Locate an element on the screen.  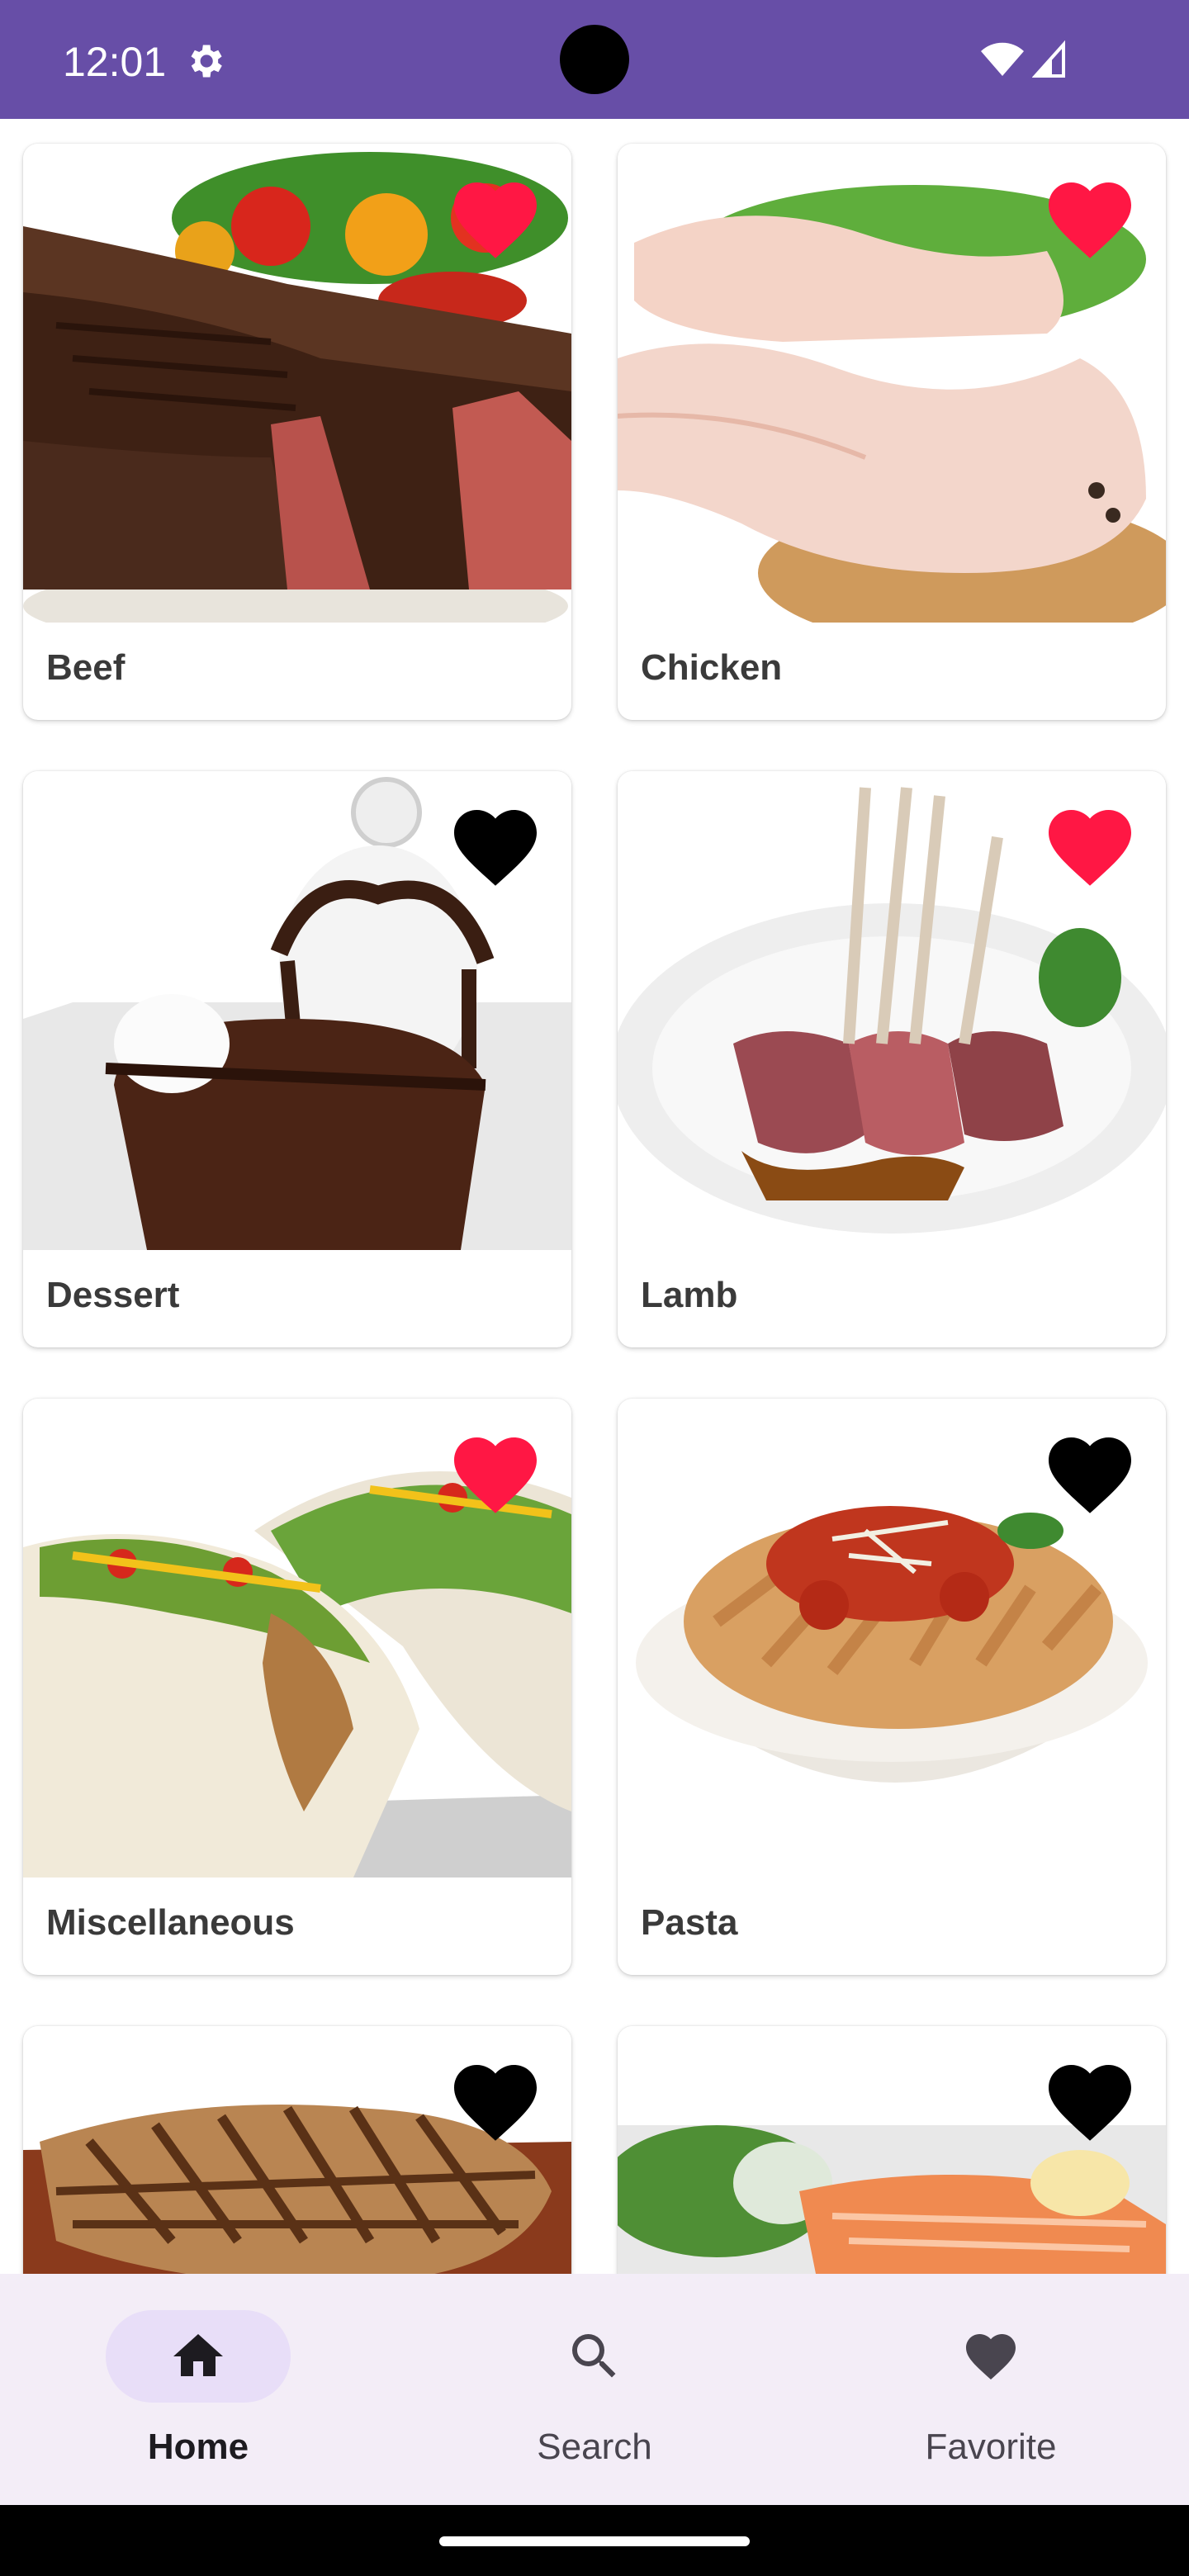
nav-label-home: Home is located at coordinates (198, 2447).